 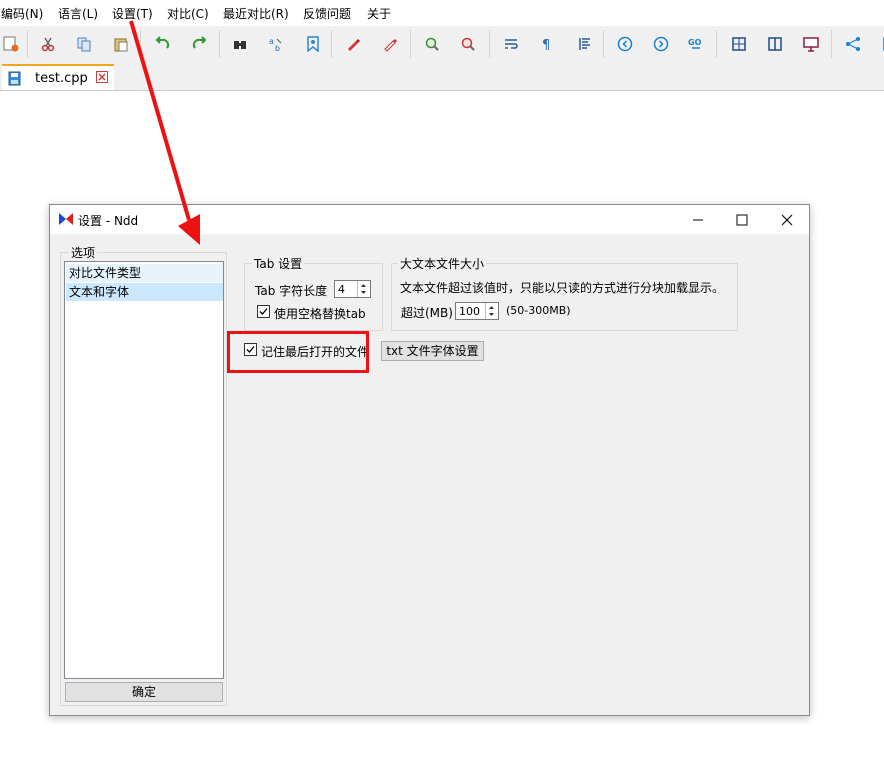 I want to click on redo-icon, so click(x=199, y=44).